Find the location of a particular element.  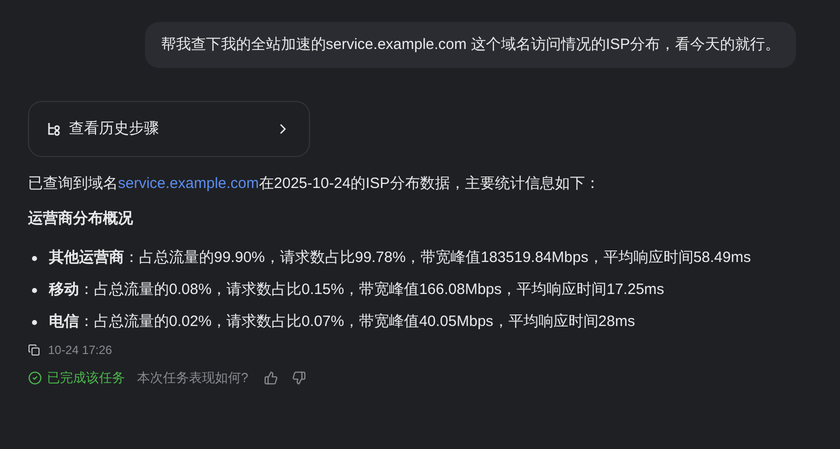

copy-icon is located at coordinates (34, 350).